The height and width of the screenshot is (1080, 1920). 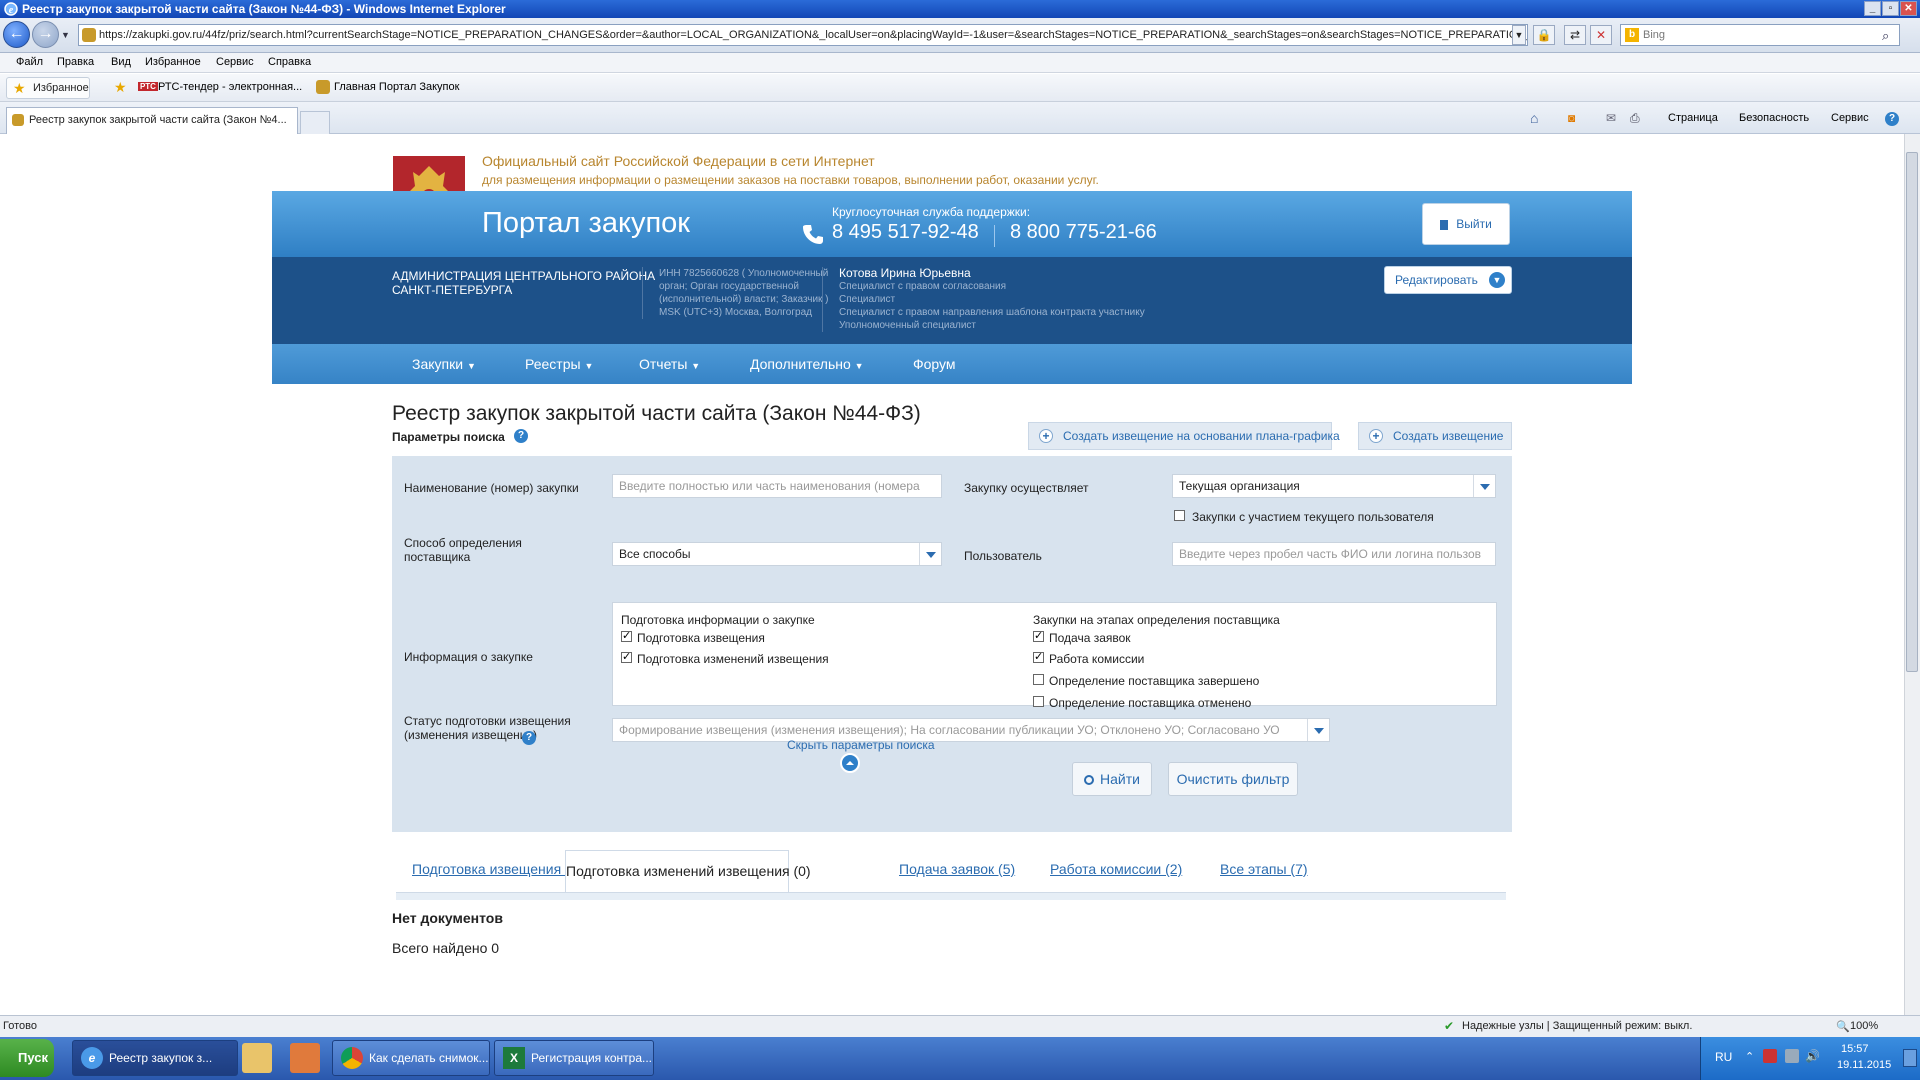 I want to click on nav-additional: Дополнительно ▼, so click(x=807, y=364).